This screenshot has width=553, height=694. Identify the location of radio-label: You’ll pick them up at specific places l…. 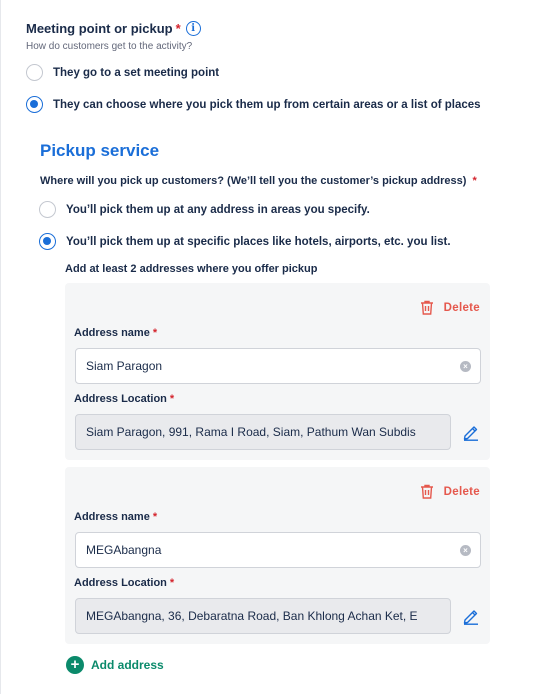
(258, 241).